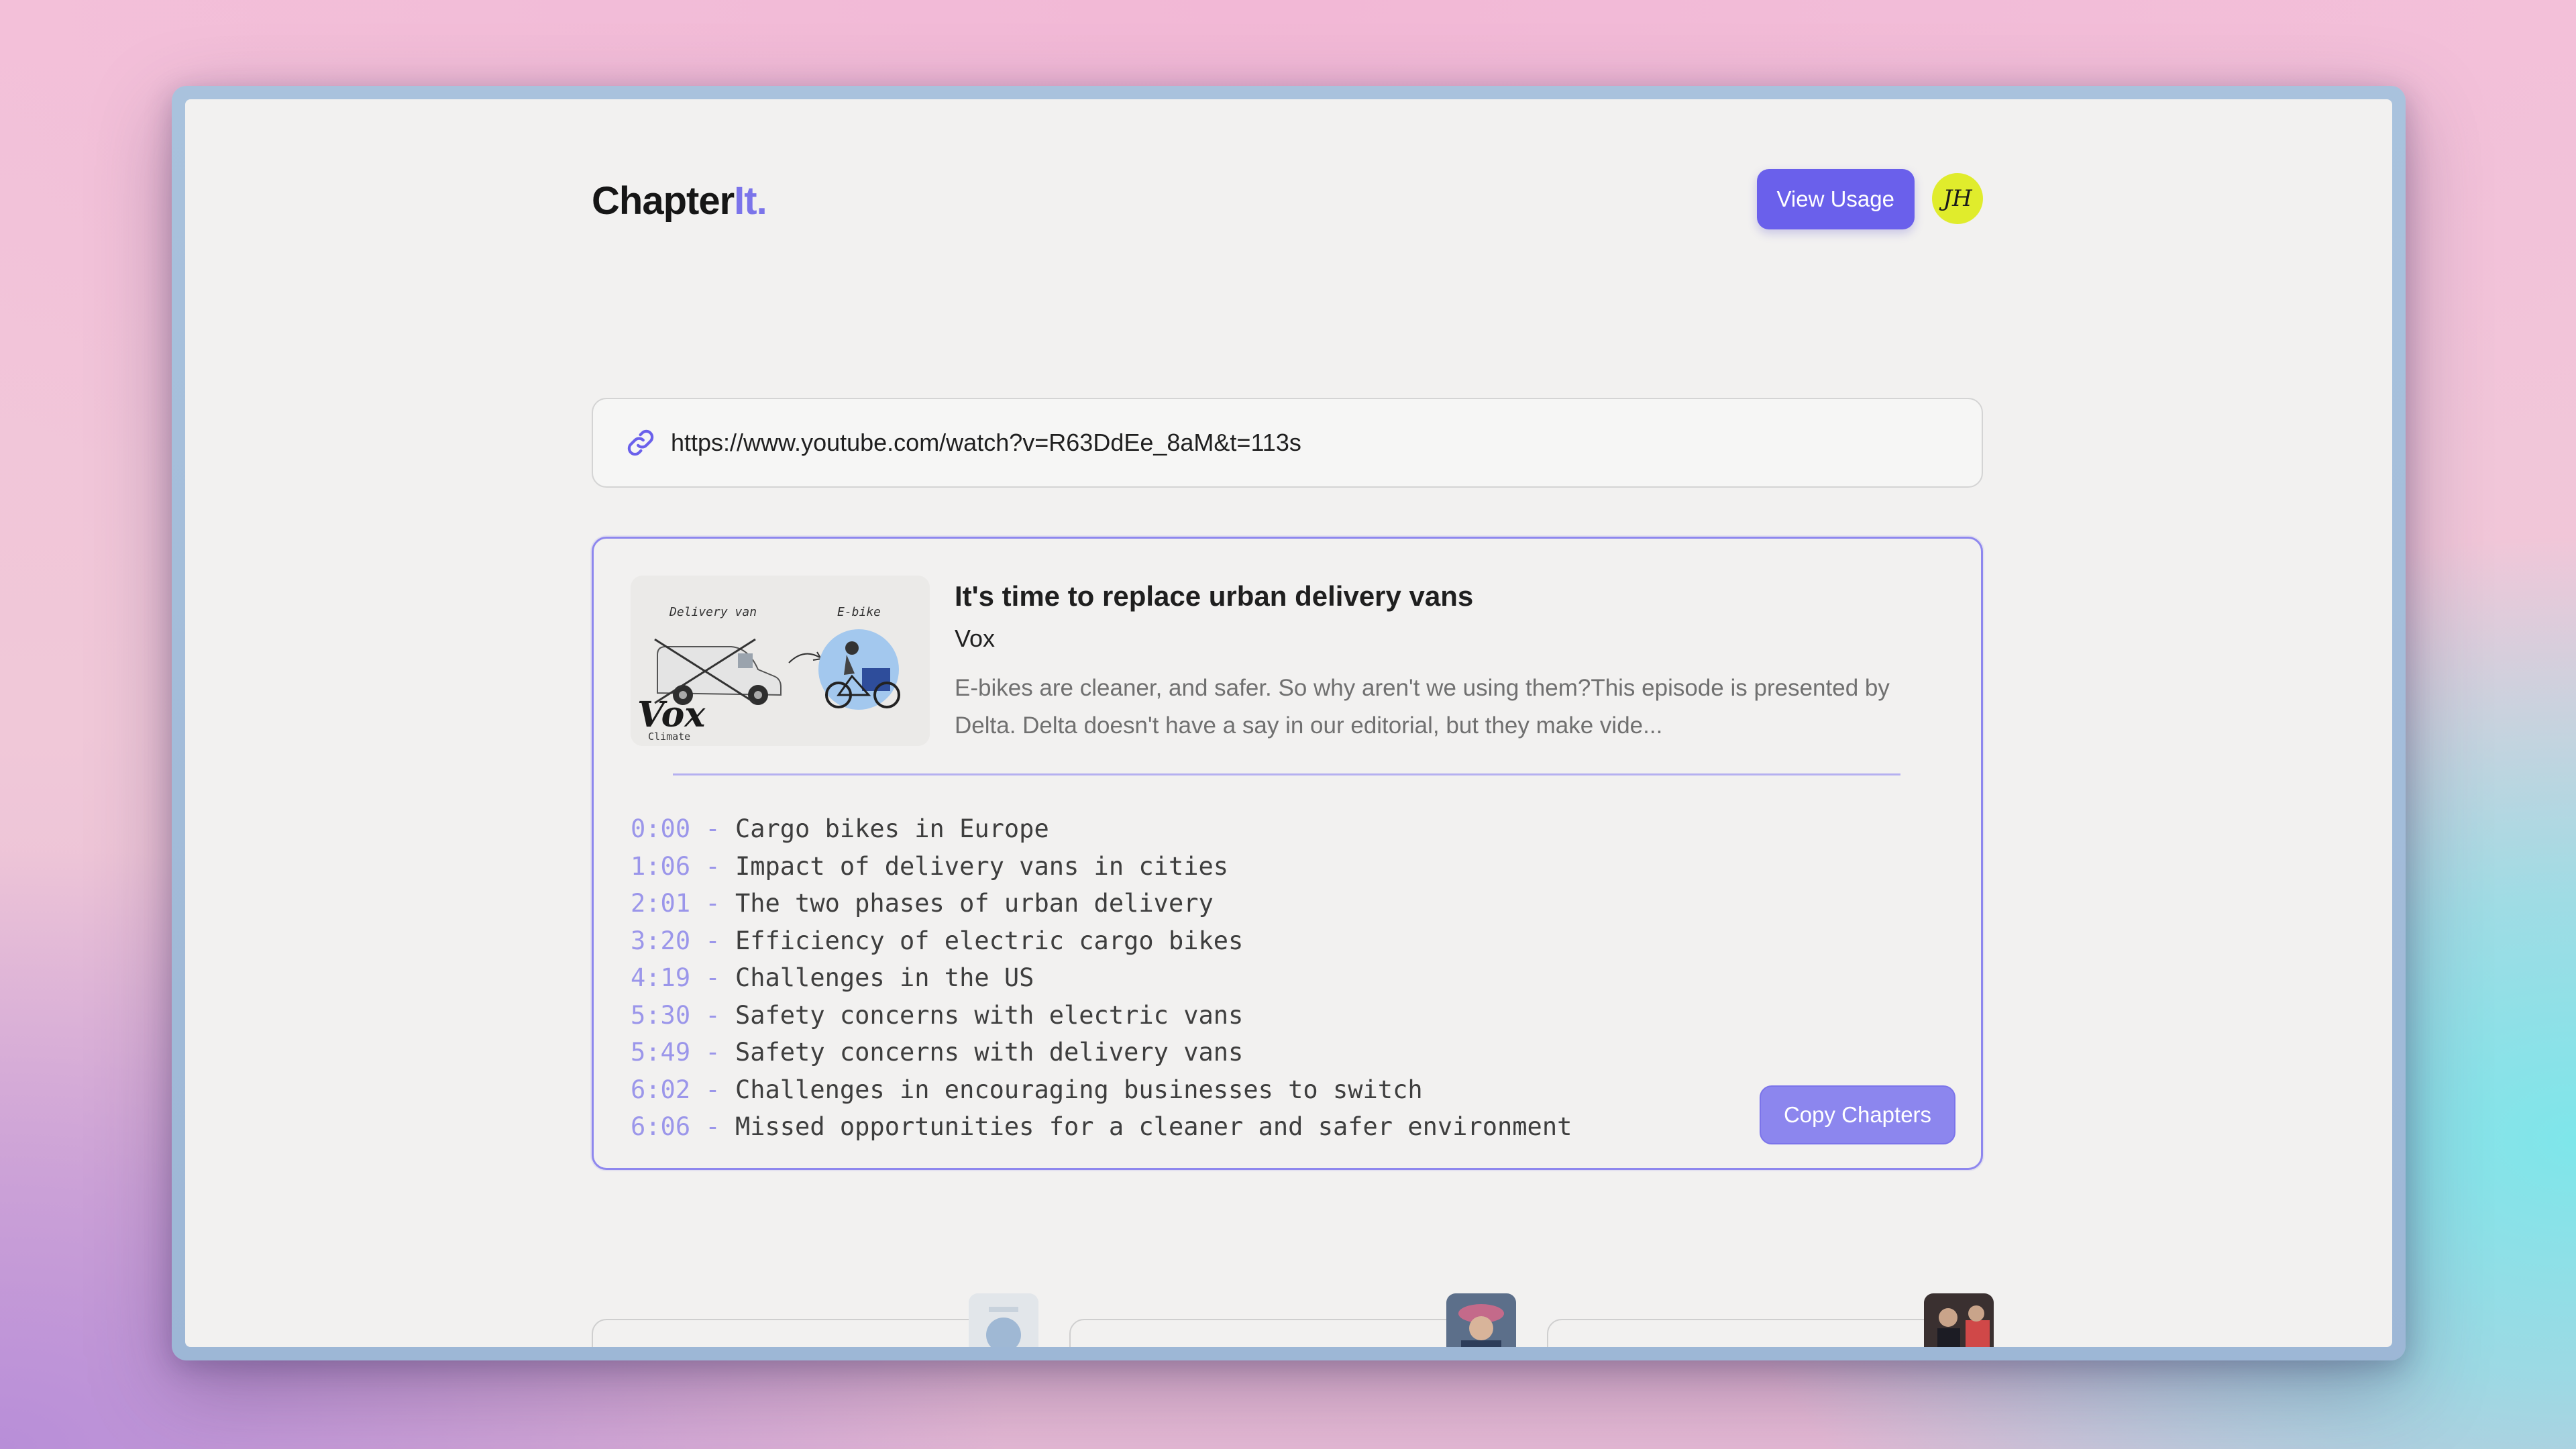  I want to click on chapter-item: 4:19 - Challenges in the US, so click(832, 977).